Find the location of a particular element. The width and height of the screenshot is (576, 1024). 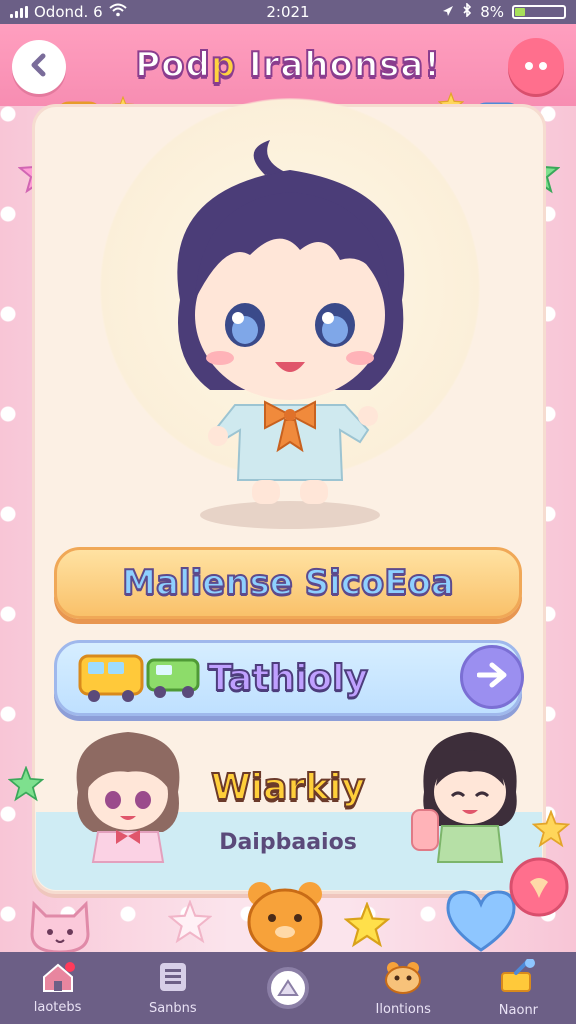

house-icon is located at coordinates (58, 978).